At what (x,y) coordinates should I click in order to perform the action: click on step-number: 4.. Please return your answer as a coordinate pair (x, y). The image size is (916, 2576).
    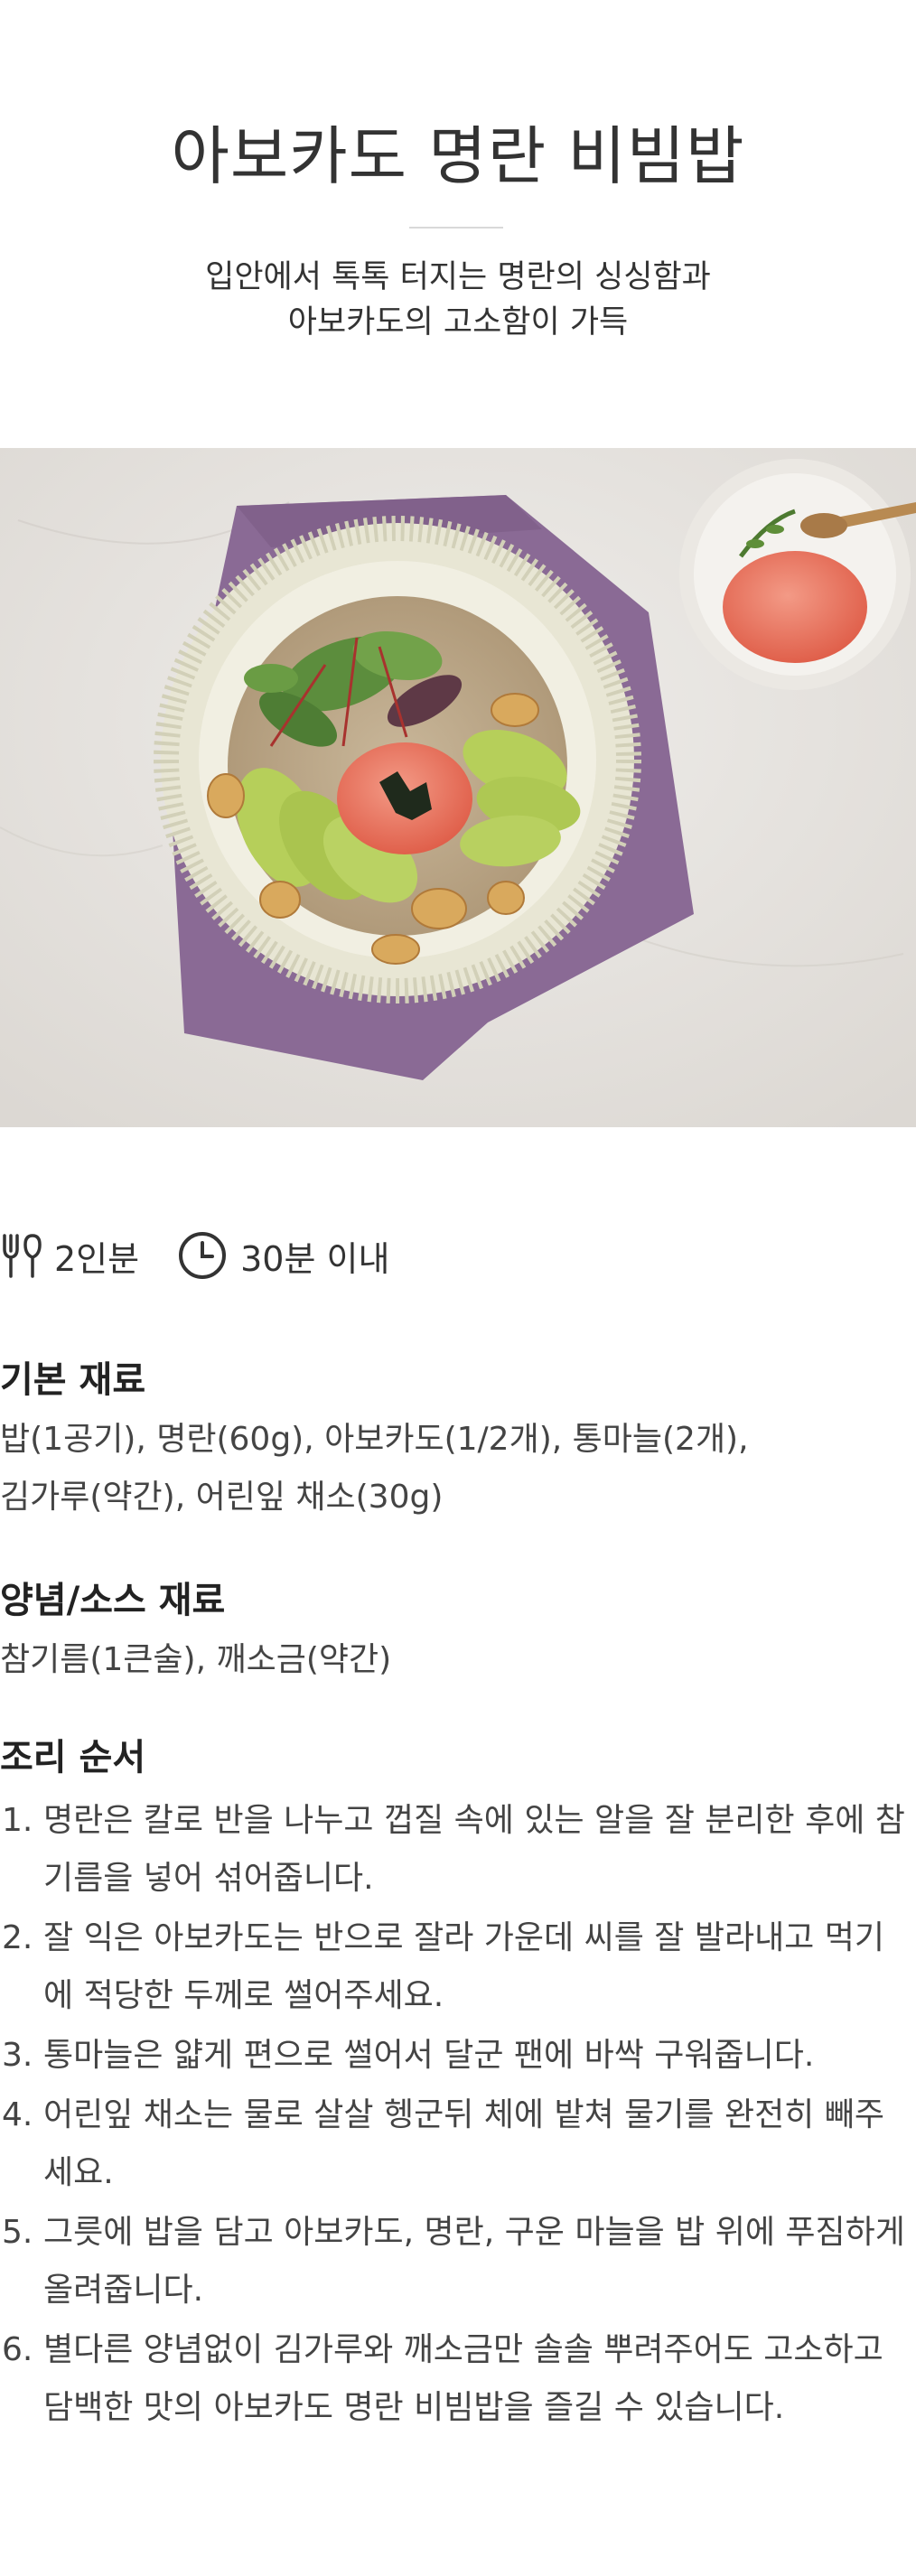
    Looking at the image, I should click on (17, 2114).